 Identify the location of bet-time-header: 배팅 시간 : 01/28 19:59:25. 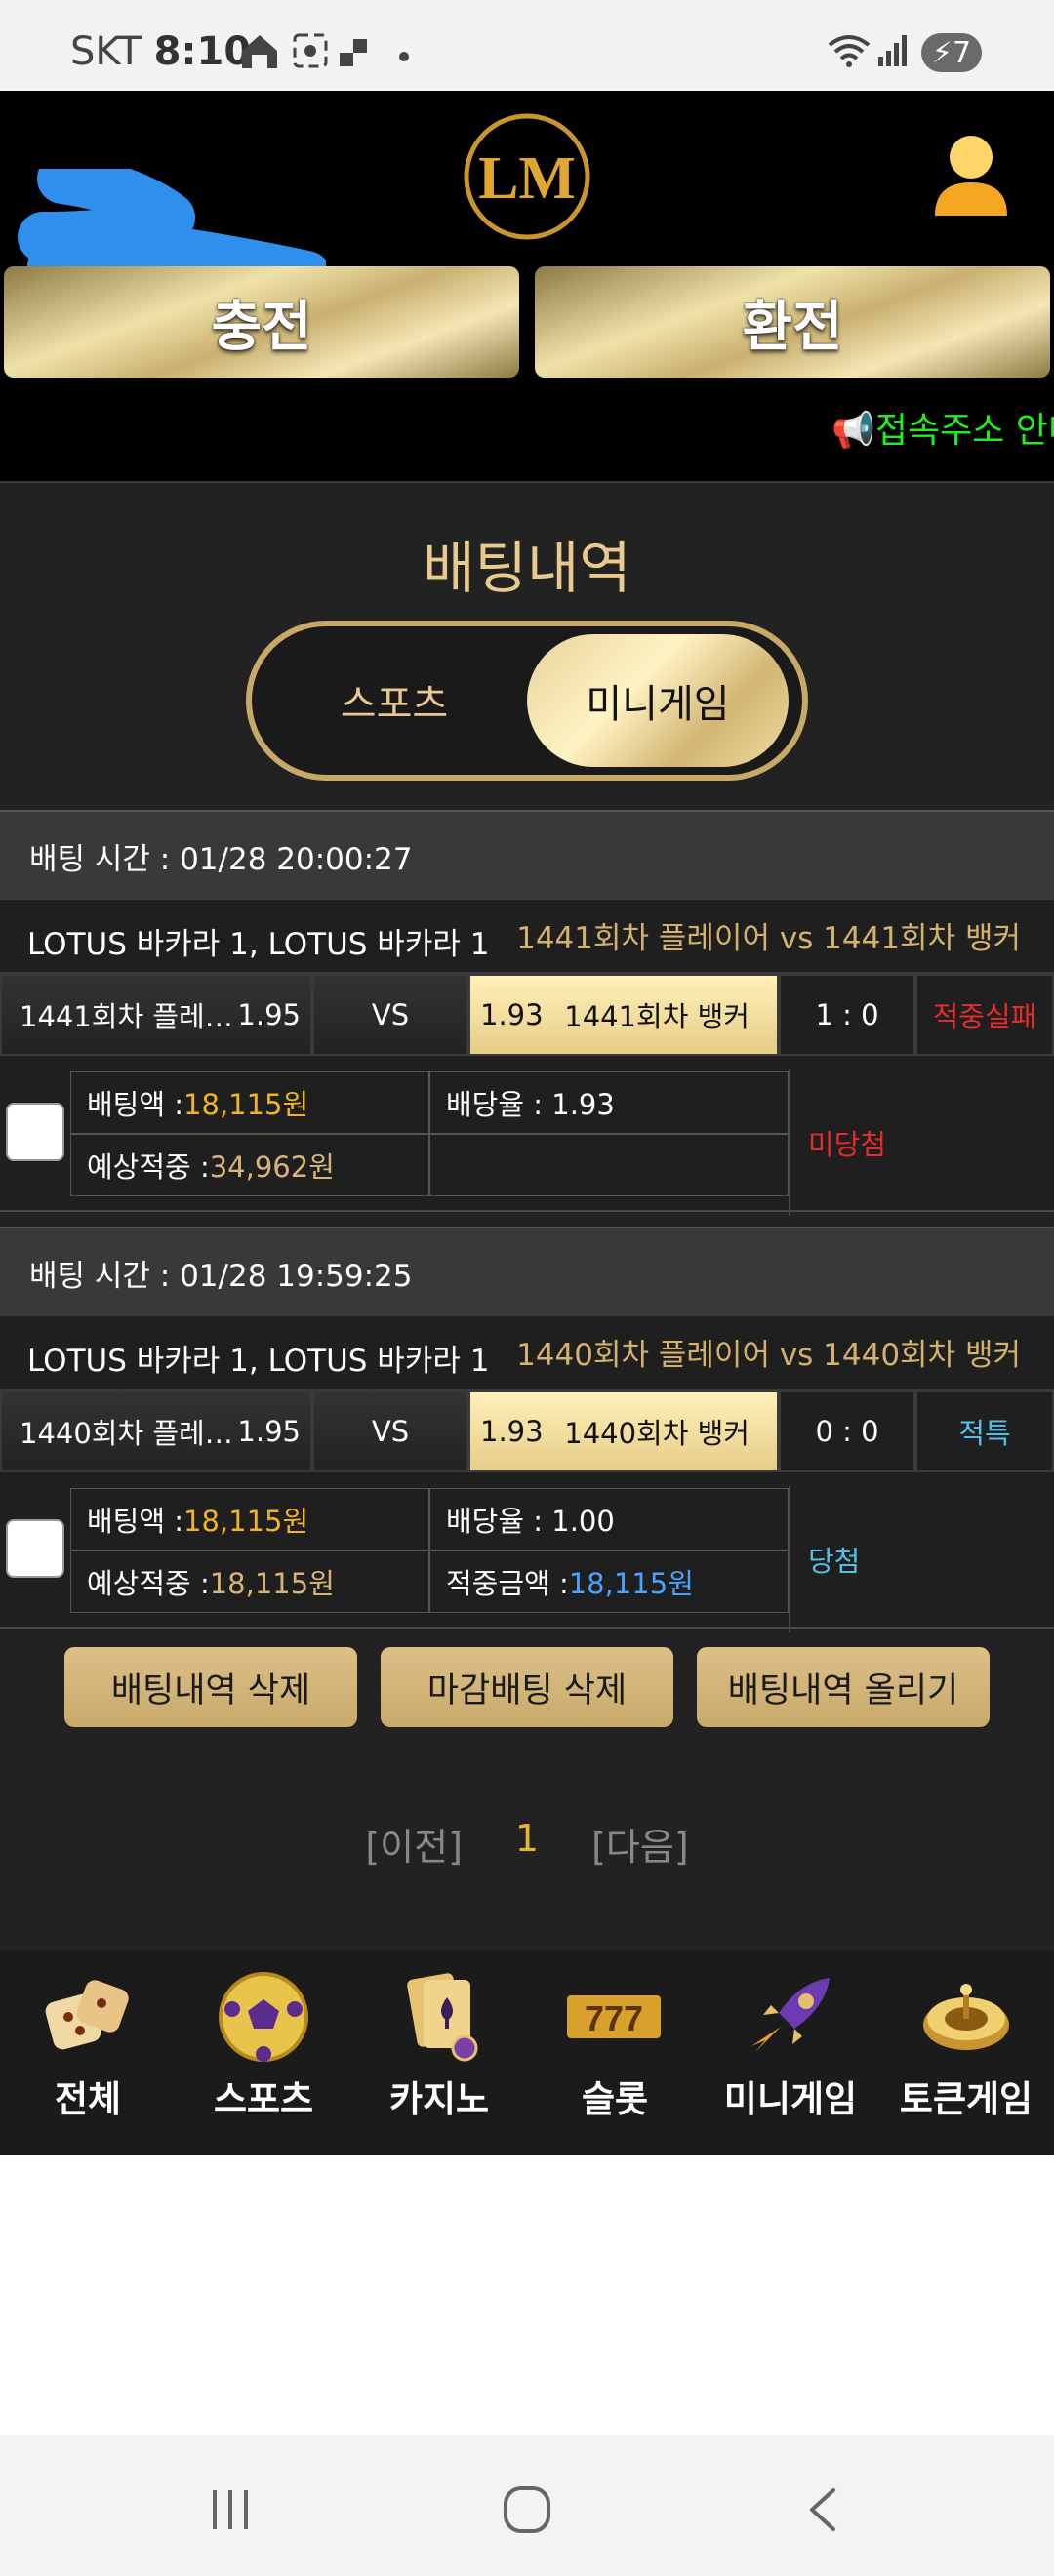
(527, 1271).